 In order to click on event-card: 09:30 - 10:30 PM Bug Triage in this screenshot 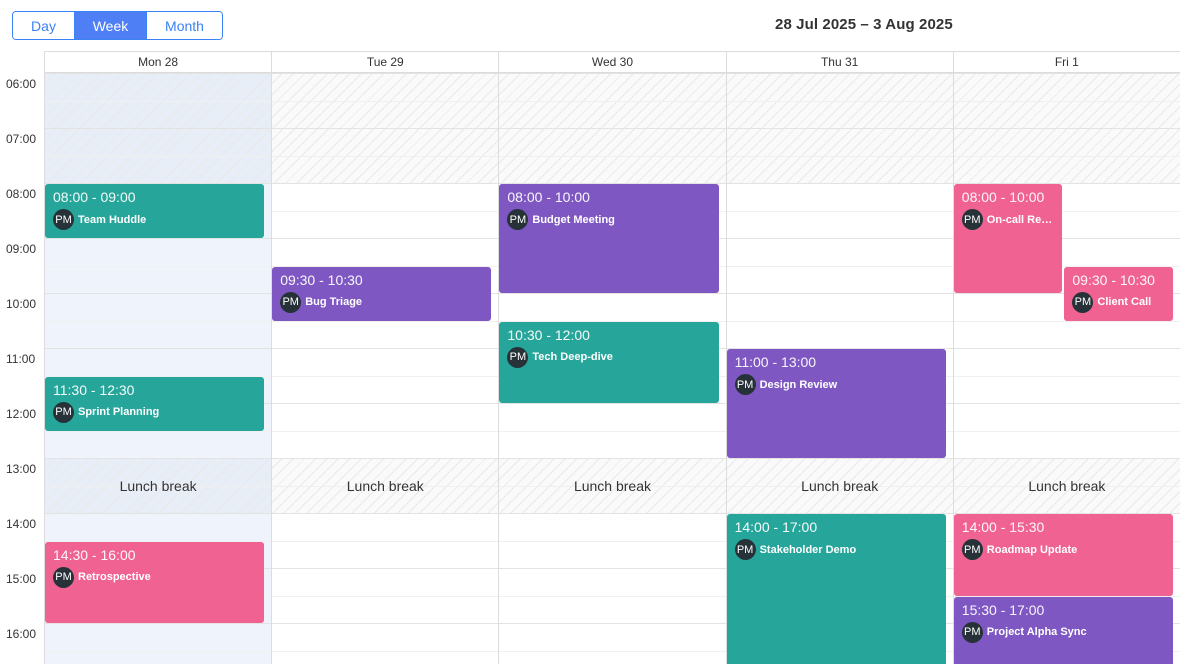, I will do `click(382, 293)`.